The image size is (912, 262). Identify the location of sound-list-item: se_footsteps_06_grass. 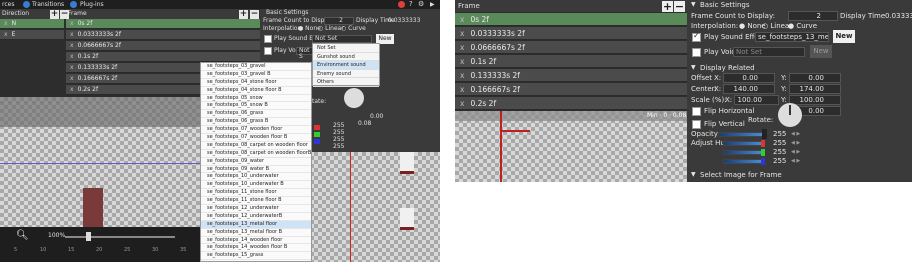
(256, 114).